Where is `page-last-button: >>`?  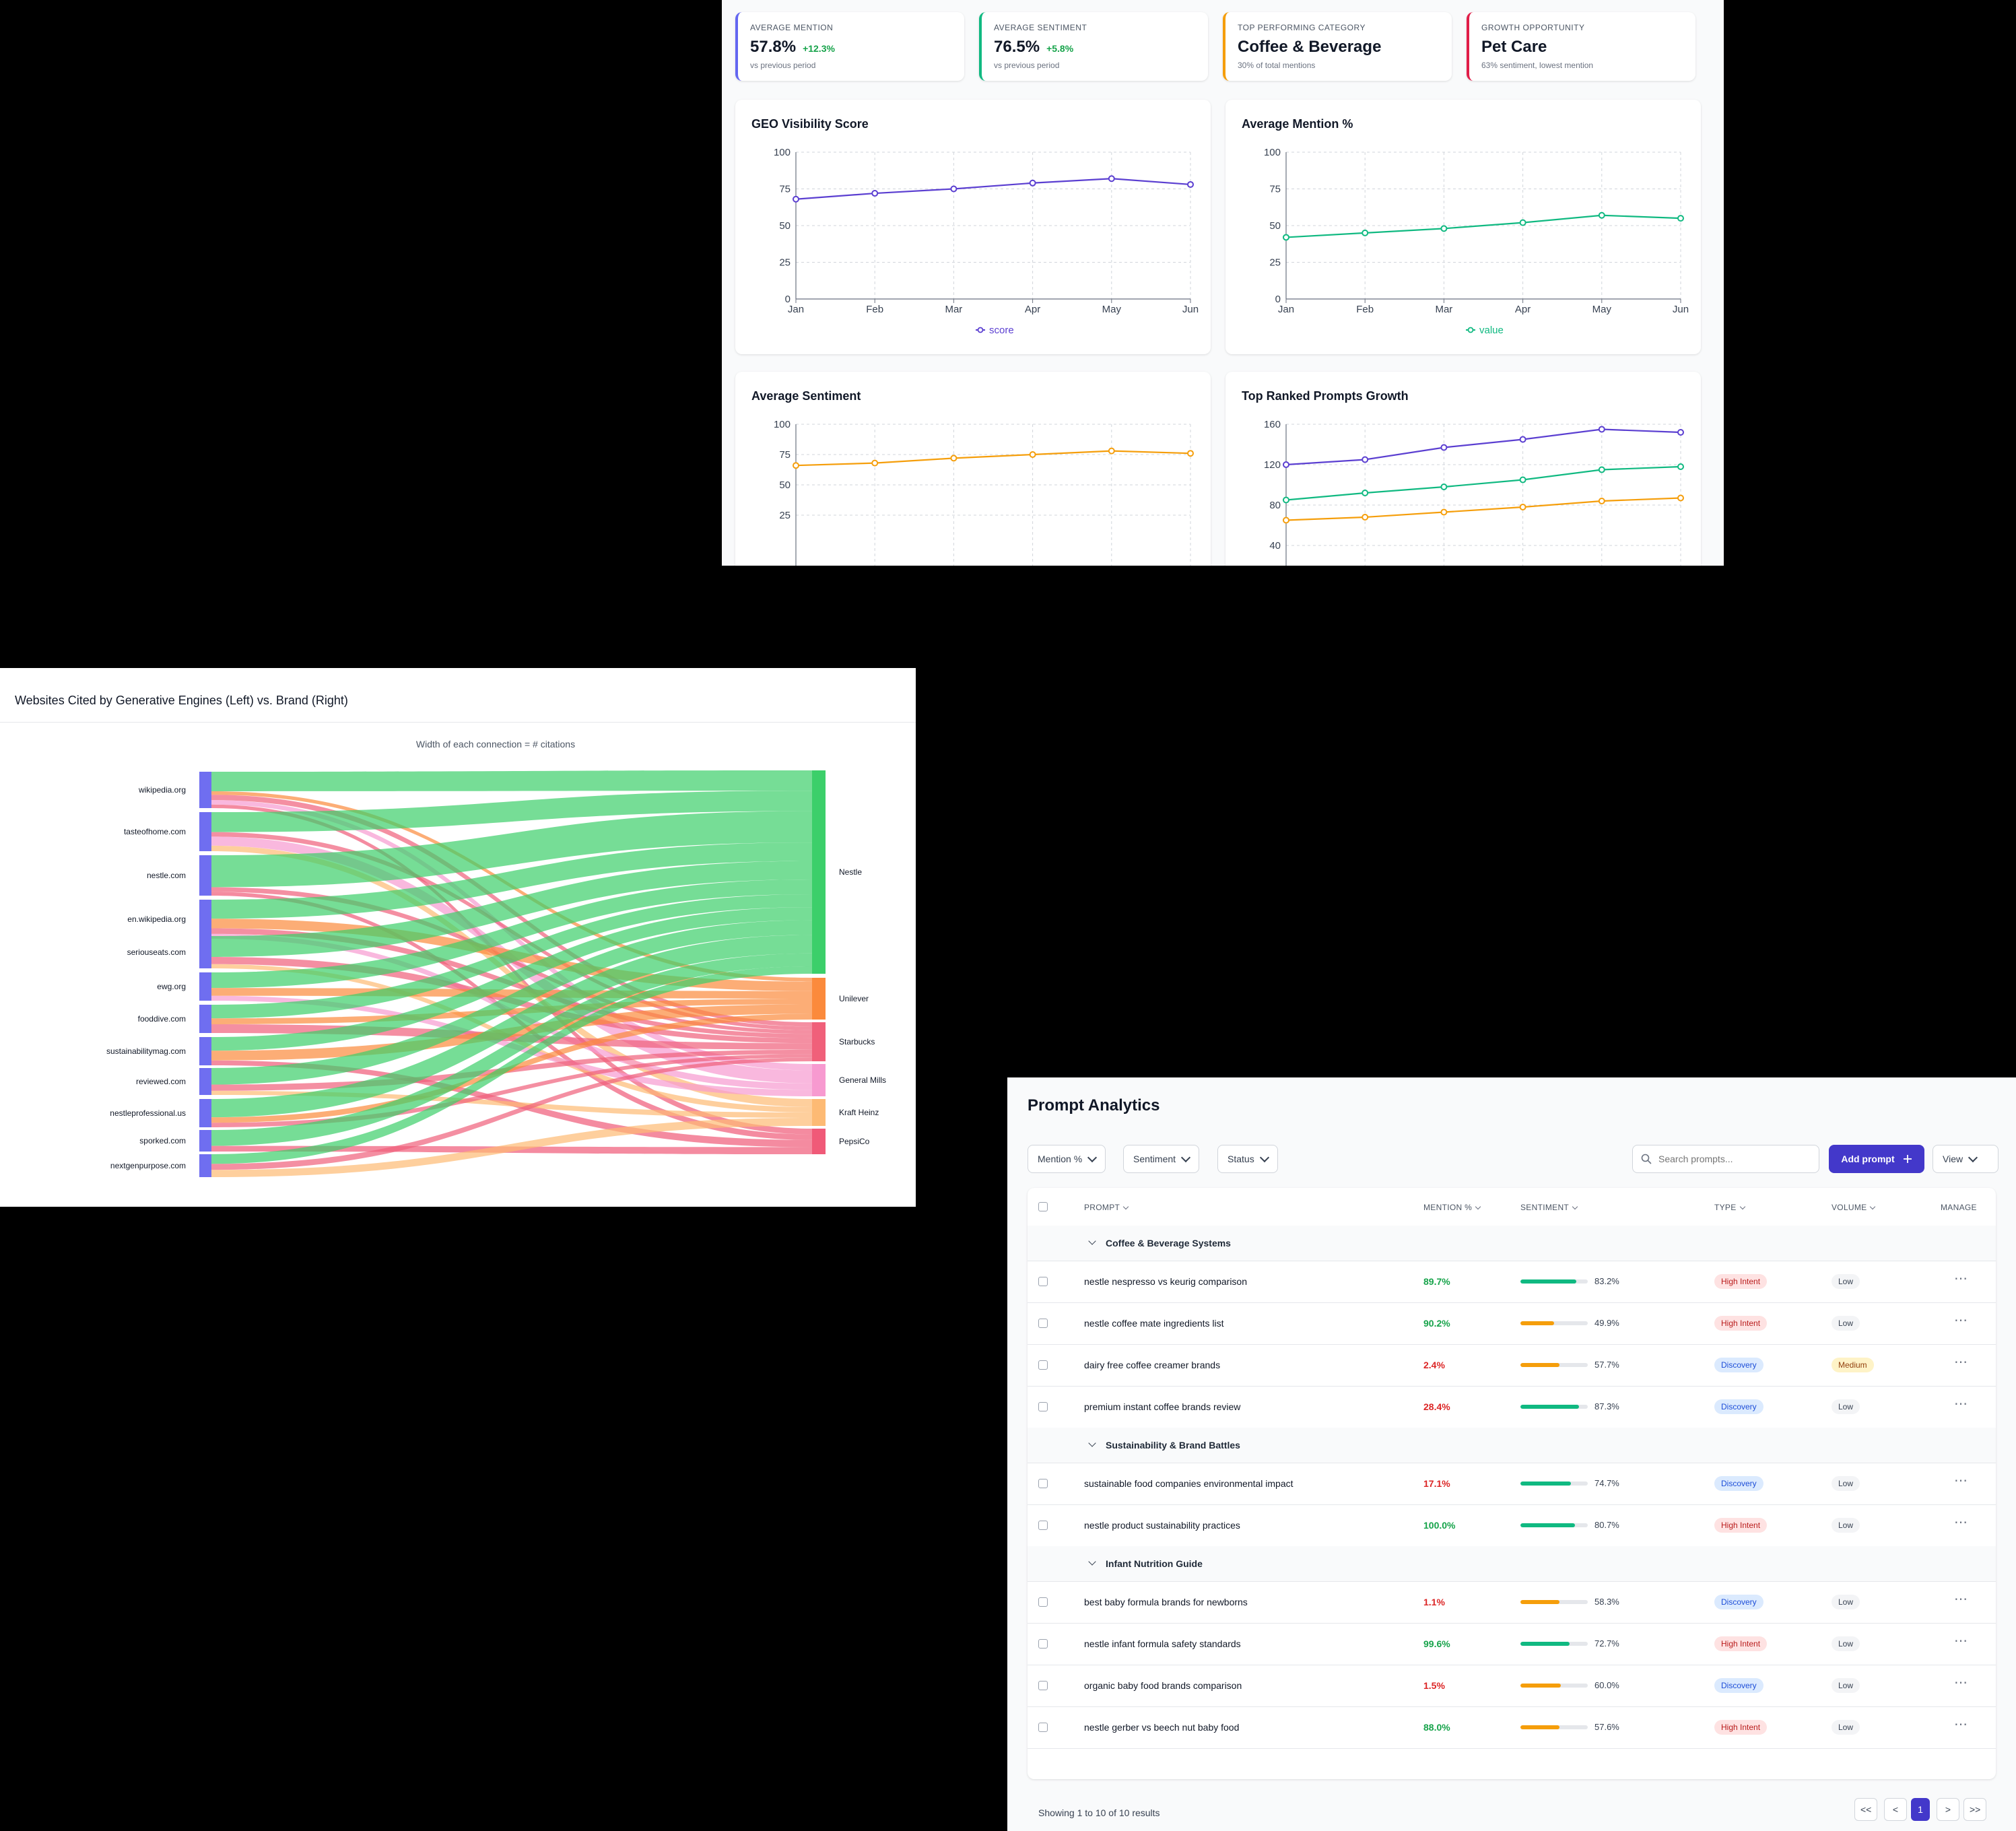 page-last-button: >> is located at coordinates (1975, 1809).